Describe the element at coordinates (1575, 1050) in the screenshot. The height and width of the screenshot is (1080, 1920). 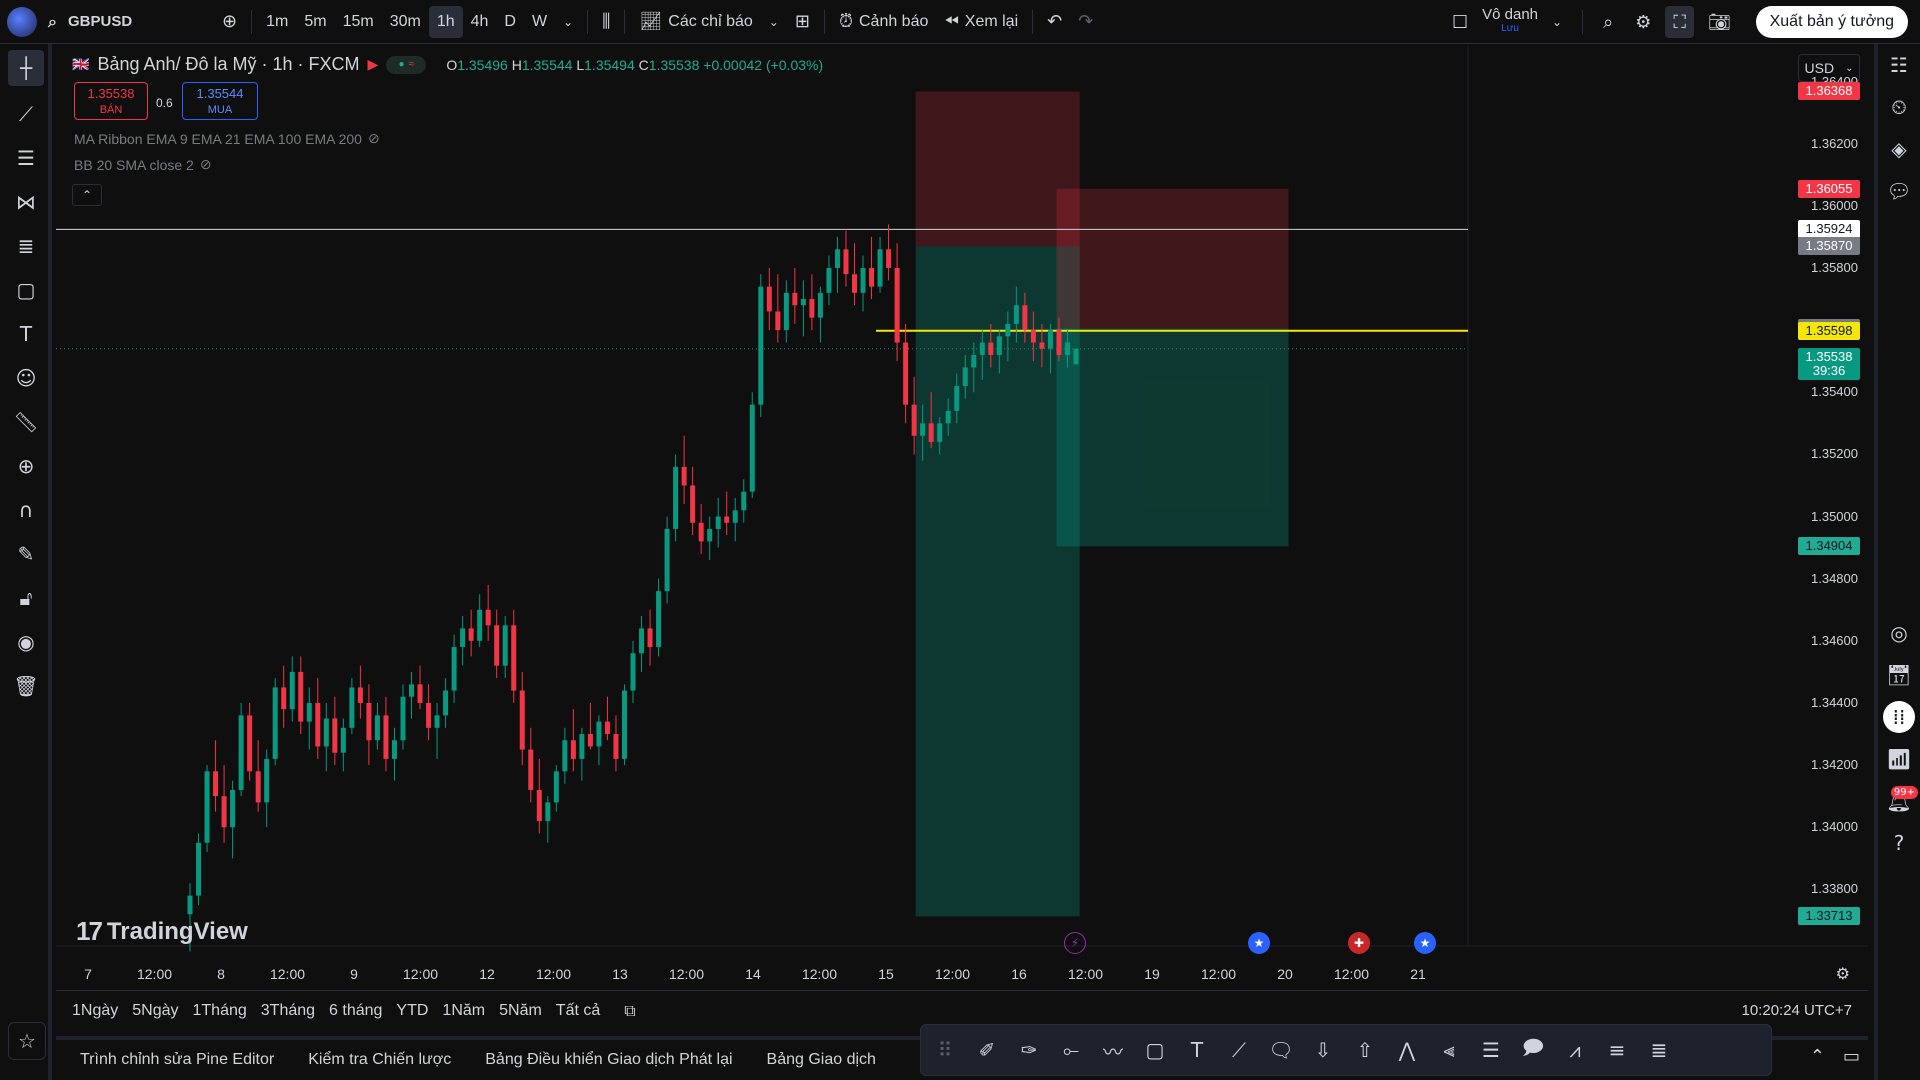
I see `elliott-wave-icon: ⩘` at that location.